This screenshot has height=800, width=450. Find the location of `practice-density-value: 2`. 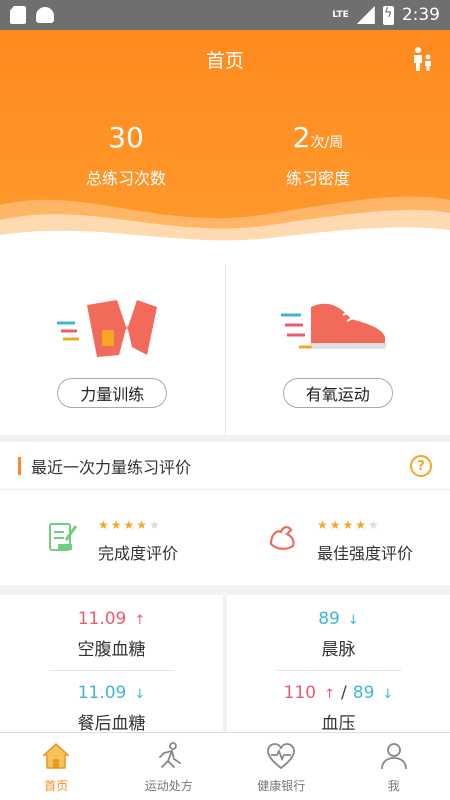

practice-density-value: 2 is located at coordinates (301, 137).